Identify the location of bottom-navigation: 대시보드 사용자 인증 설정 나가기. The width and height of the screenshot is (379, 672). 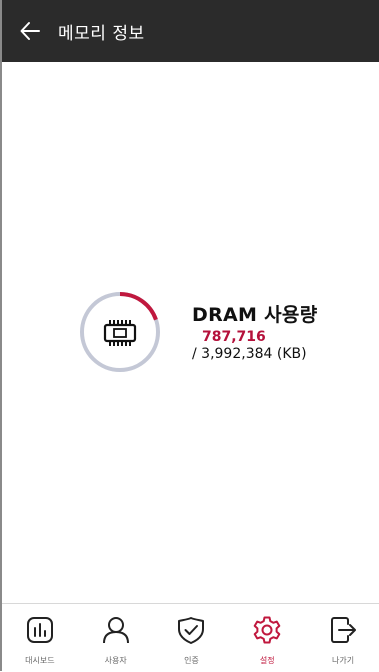
(190, 637).